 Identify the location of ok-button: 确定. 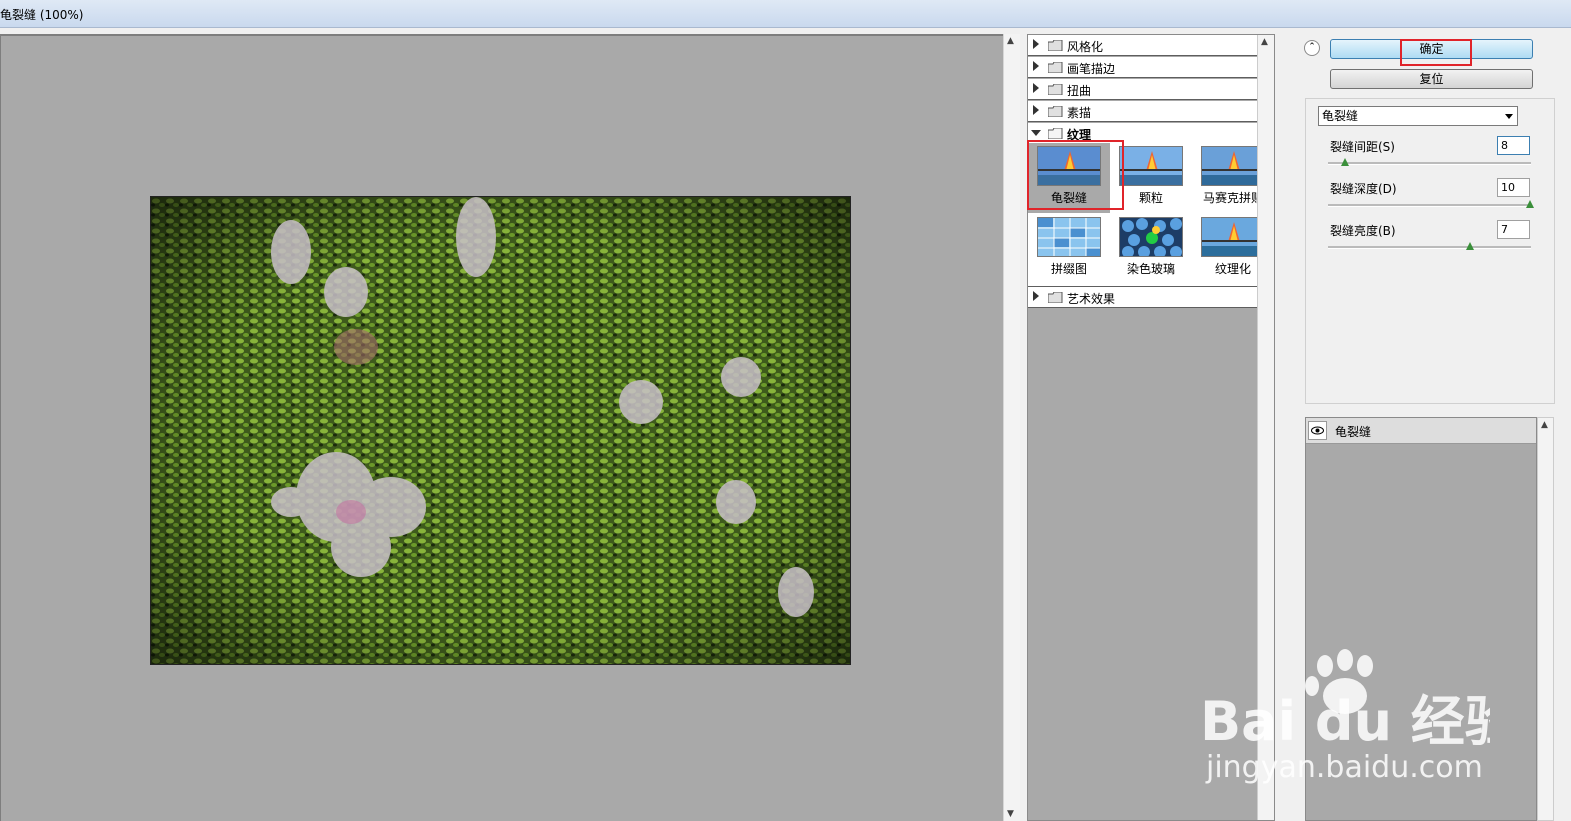
(1431, 49).